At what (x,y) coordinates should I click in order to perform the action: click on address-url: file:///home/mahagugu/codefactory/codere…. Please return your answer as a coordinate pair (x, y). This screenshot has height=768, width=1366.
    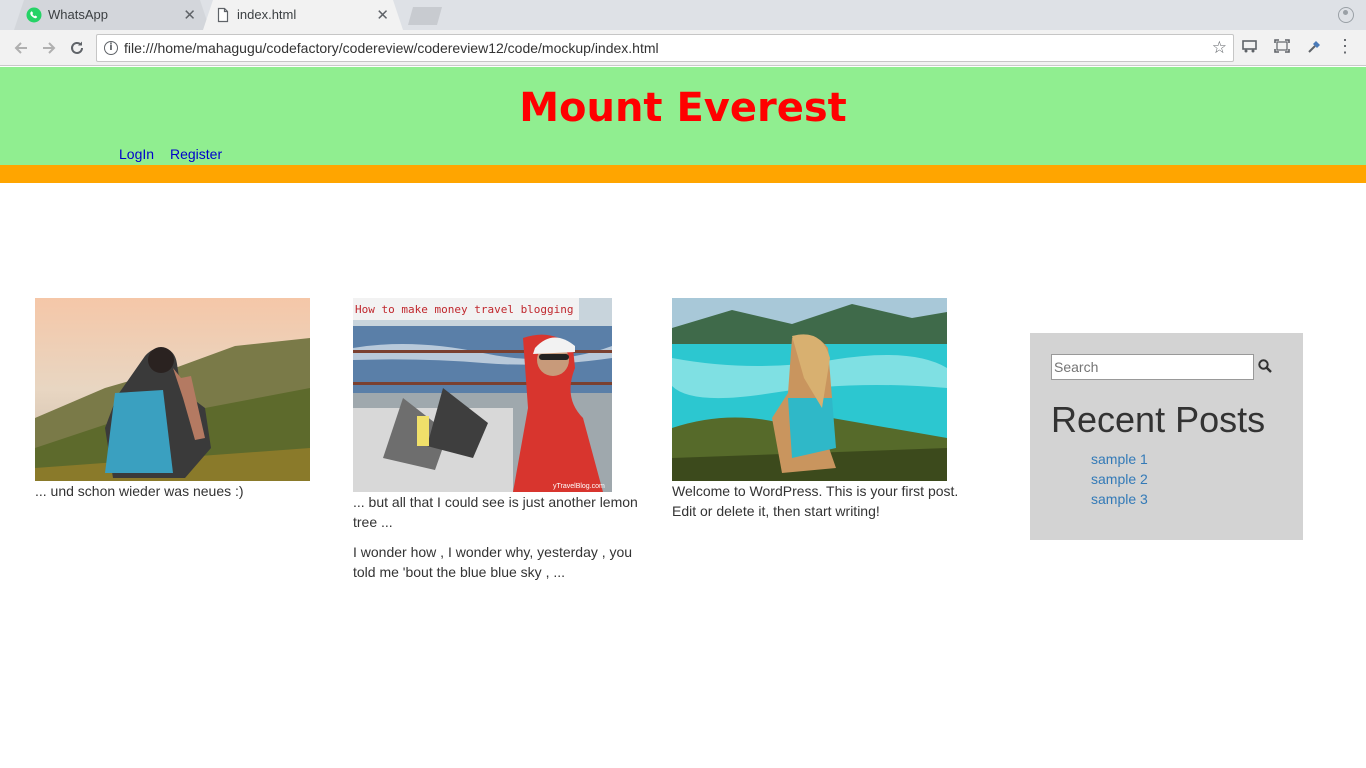
    Looking at the image, I should click on (391, 48).